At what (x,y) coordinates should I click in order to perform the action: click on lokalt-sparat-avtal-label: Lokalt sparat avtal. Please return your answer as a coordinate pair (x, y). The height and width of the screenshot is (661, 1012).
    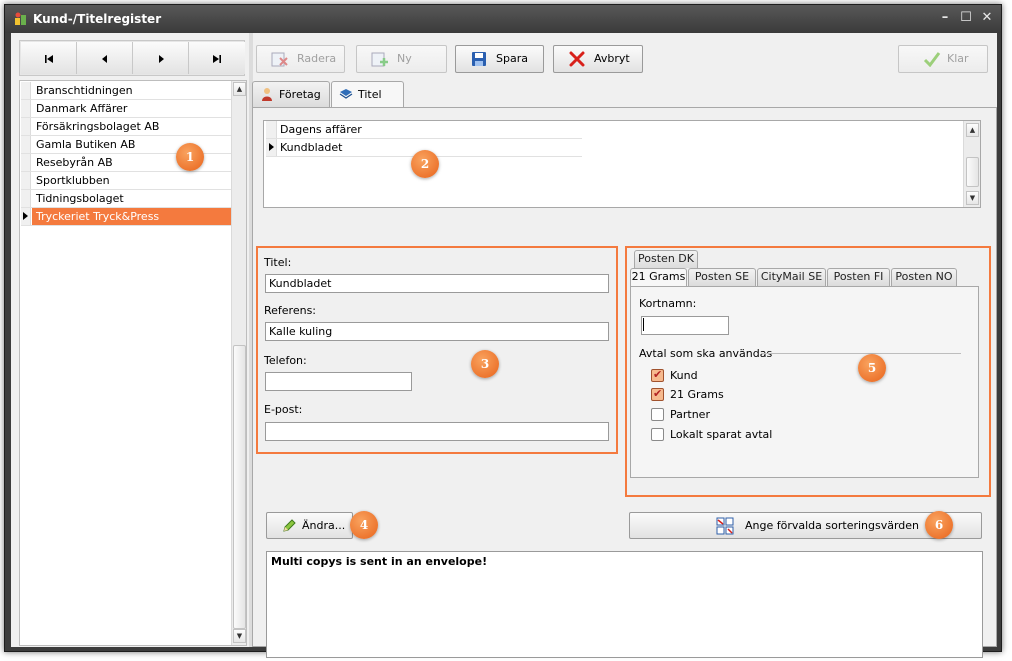
    Looking at the image, I should click on (721, 434).